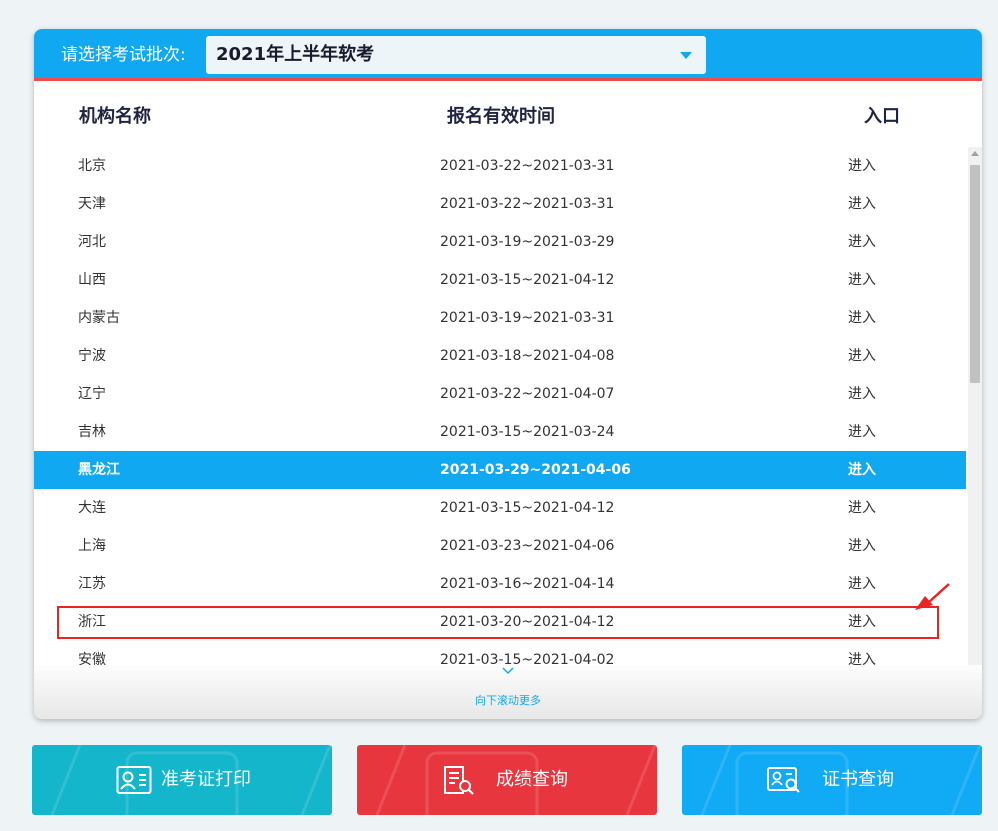 The height and width of the screenshot is (831, 998). Describe the element at coordinates (92, 356) in the screenshot. I see `row-org: 宁波` at that location.